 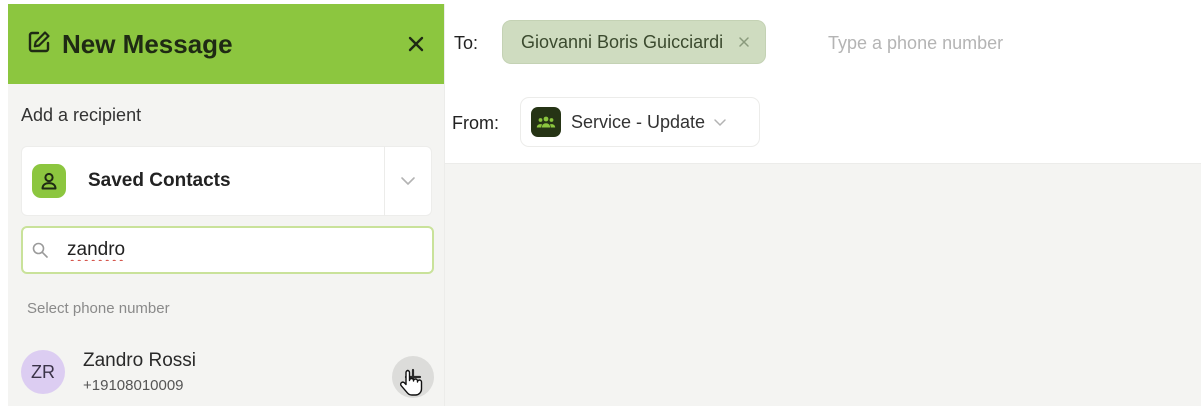 I want to click on contact-name: Zandro Rossi, so click(x=139, y=360).